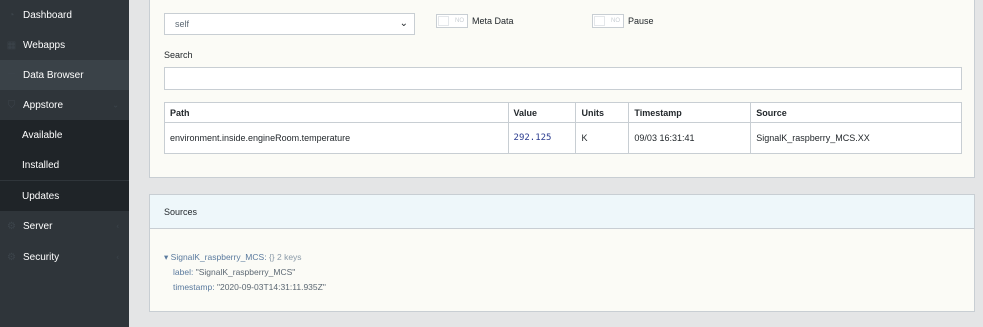 This screenshot has height=327, width=983. What do you see at coordinates (64, 257) in the screenshot?
I see `sidebar-item-security: ⚙ Security ‹` at bounding box center [64, 257].